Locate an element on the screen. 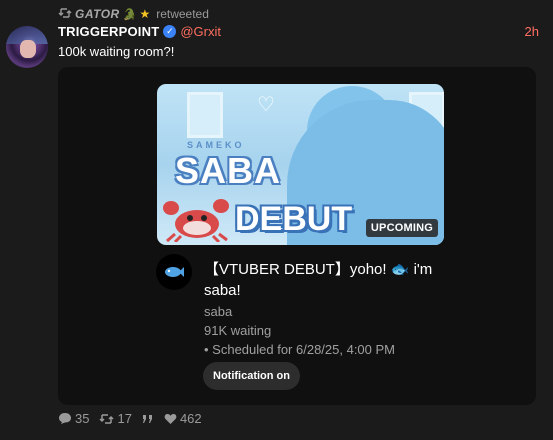  thumbnail-logo: SABA is located at coordinates (228, 170).